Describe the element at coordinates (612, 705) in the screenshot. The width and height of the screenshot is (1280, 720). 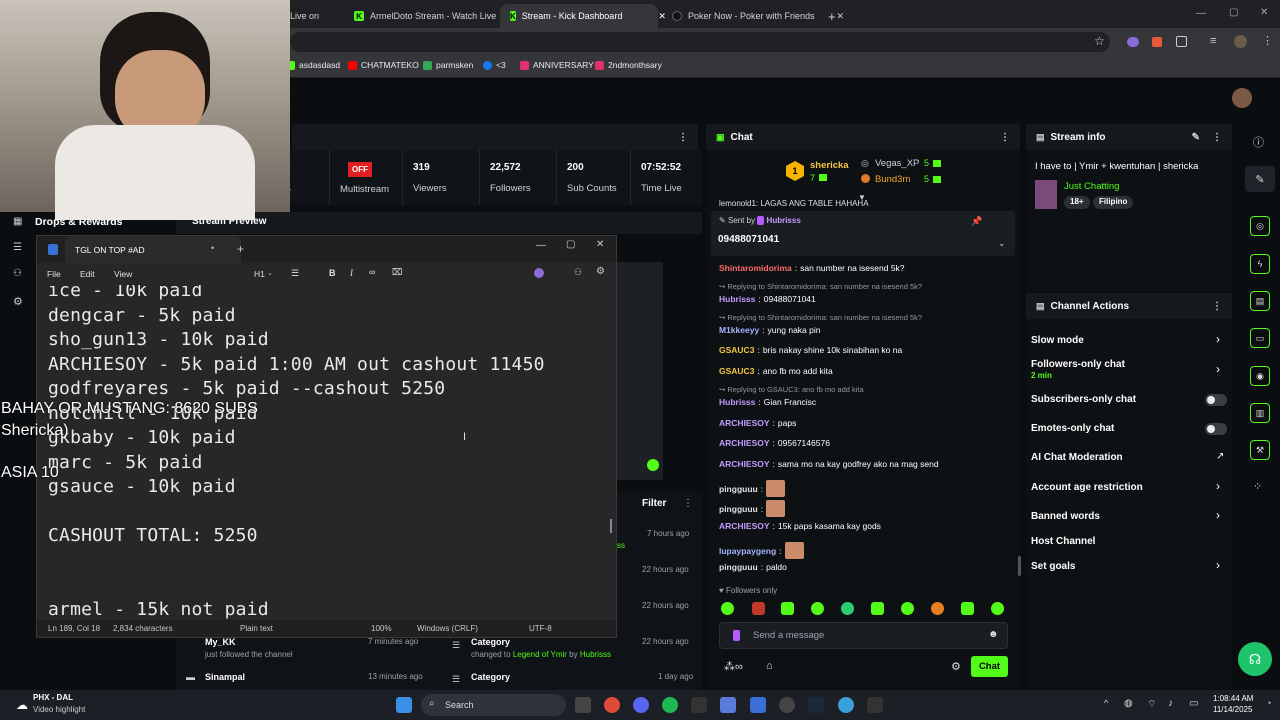
I see `chrome-icon` at that location.